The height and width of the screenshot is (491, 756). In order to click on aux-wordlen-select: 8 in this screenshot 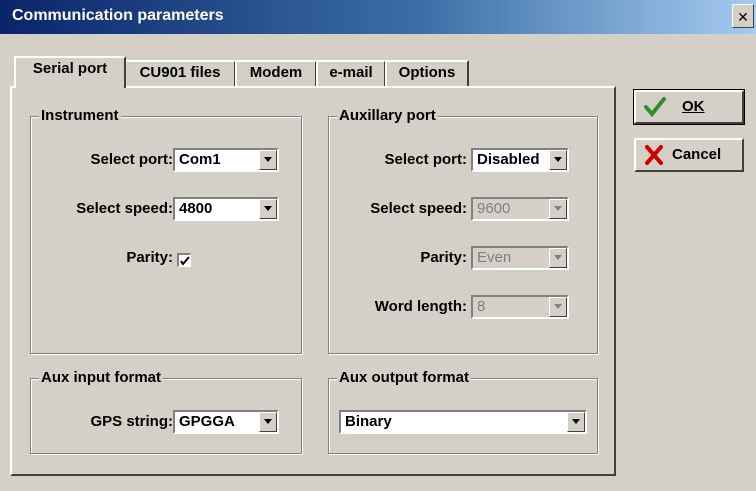, I will do `click(520, 307)`.